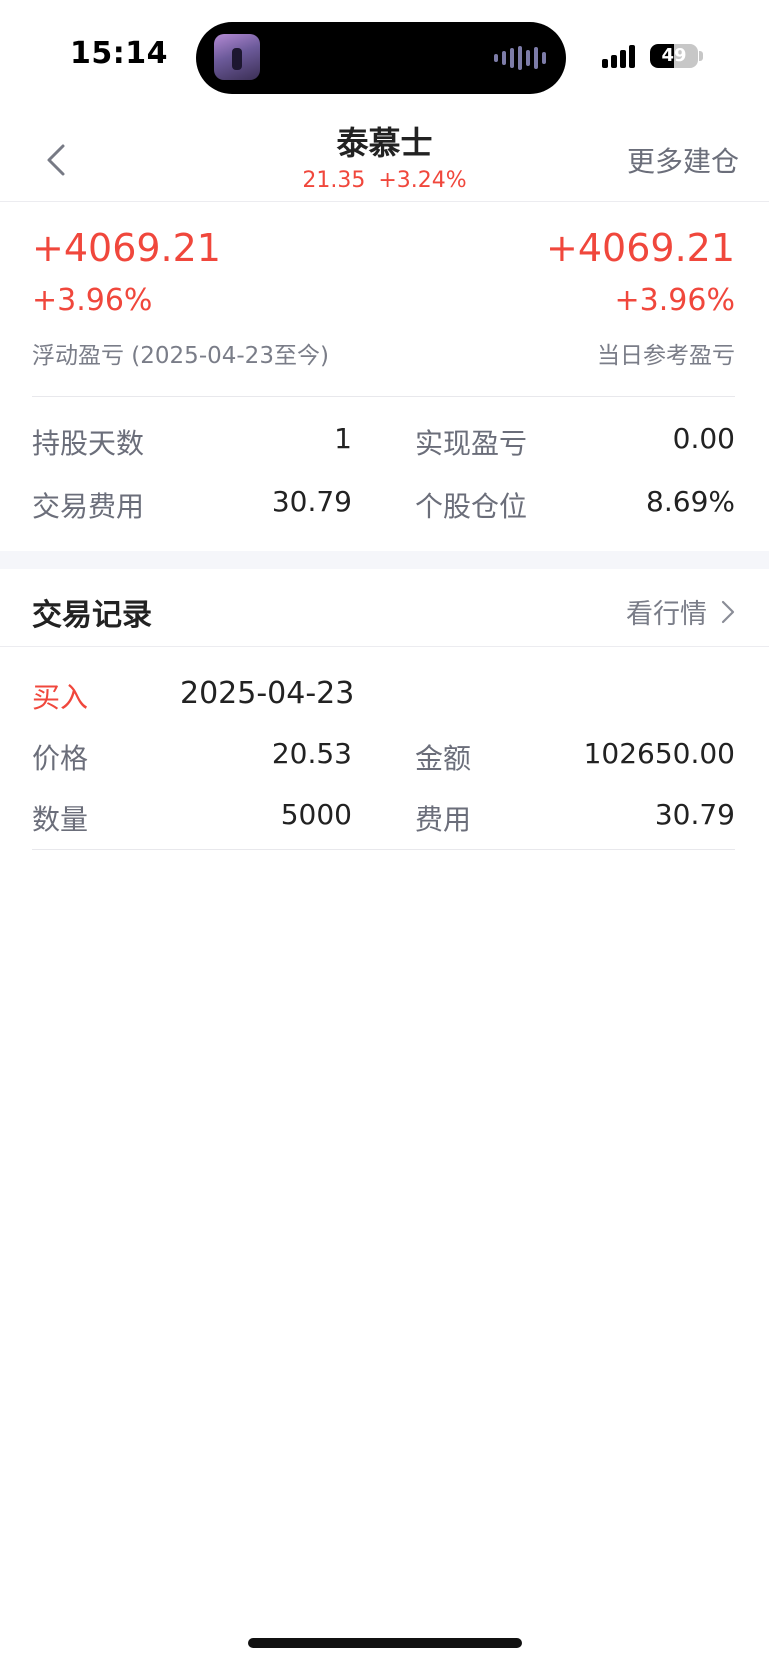 This screenshot has width=769, height=1665. What do you see at coordinates (316, 814) in the screenshot?
I see `trade-quantity-value: 5000` at bounding box center [316, 814].